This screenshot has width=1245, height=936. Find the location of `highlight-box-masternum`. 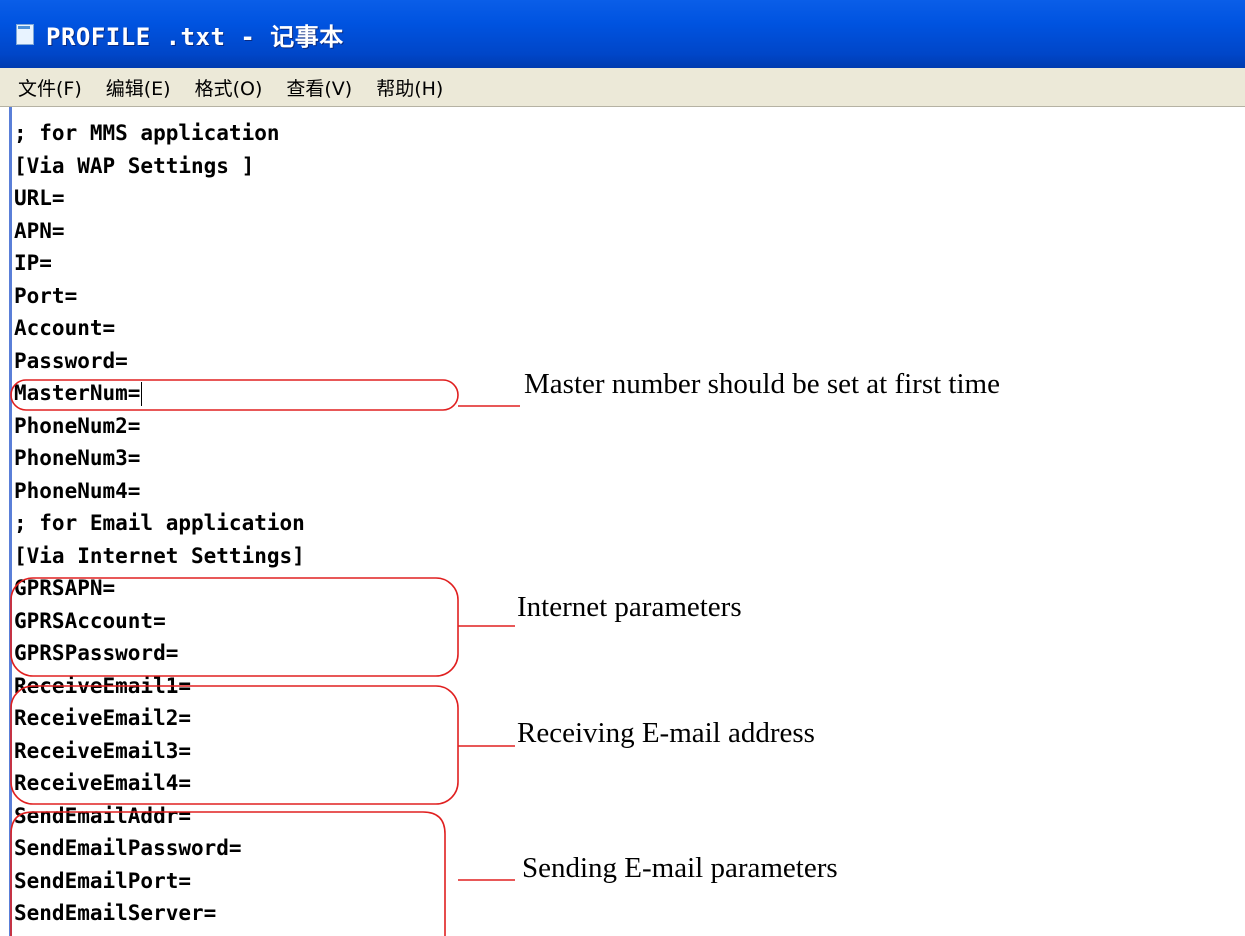

highlight-box-masternum is located at coordinates (234, 395).